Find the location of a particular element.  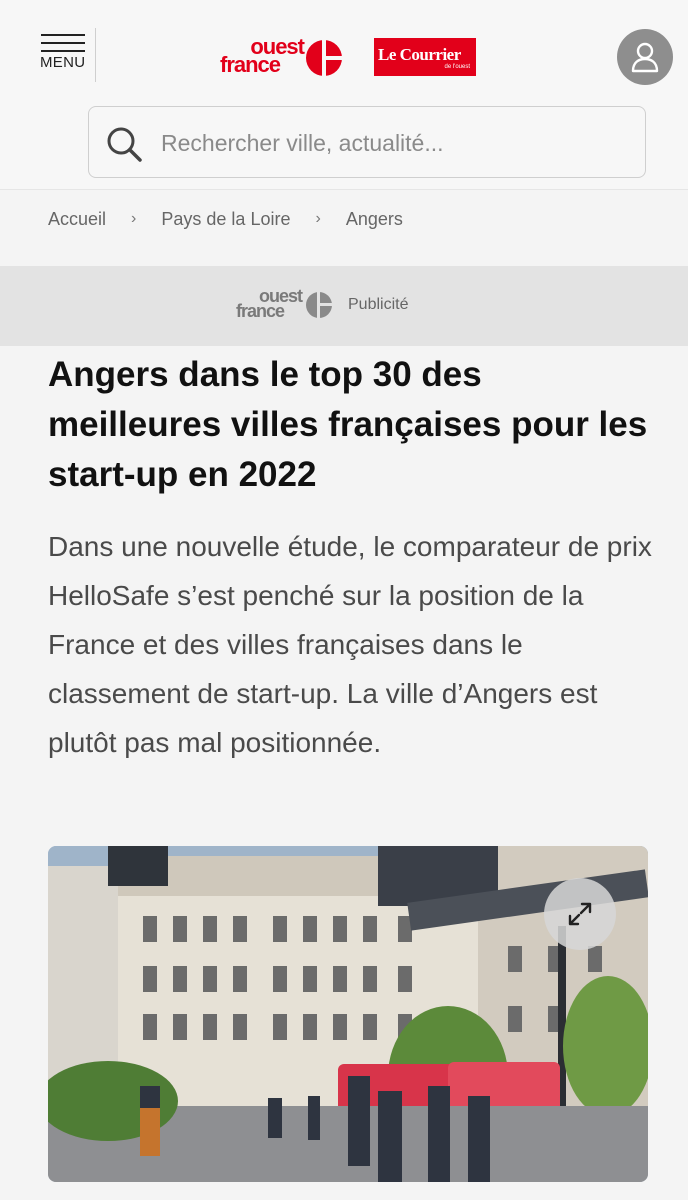

le-courrier-name: Le Courrier is located at coordinates (419, 54).